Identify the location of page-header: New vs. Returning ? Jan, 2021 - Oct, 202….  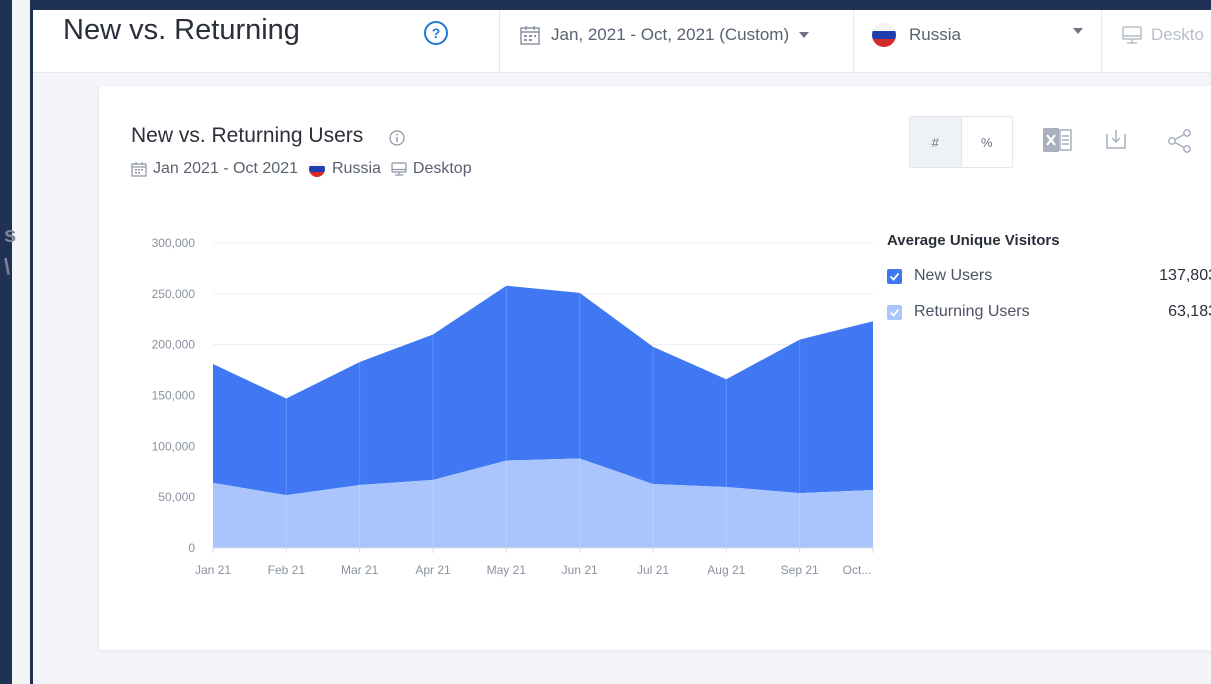
(622, 41).